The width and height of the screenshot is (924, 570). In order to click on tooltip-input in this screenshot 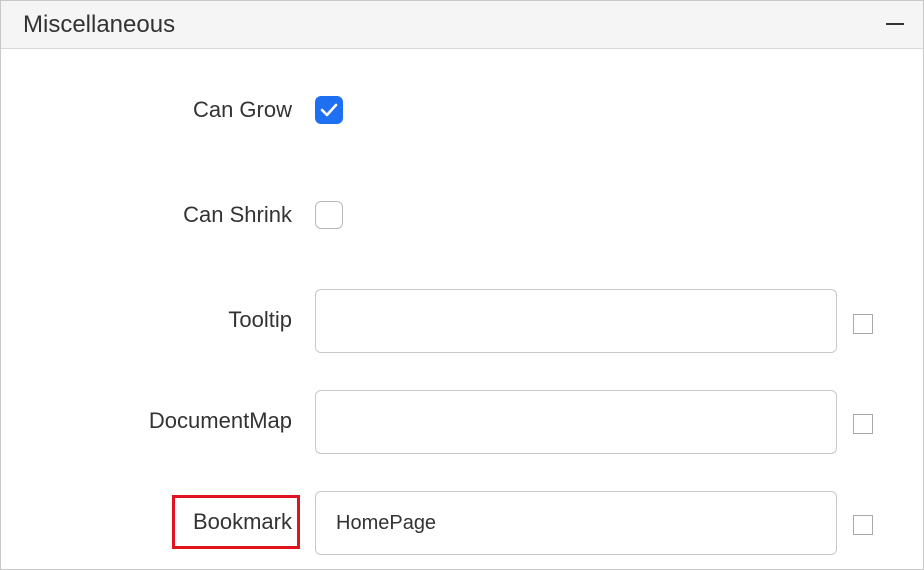, I will do `click(576, 321)`.